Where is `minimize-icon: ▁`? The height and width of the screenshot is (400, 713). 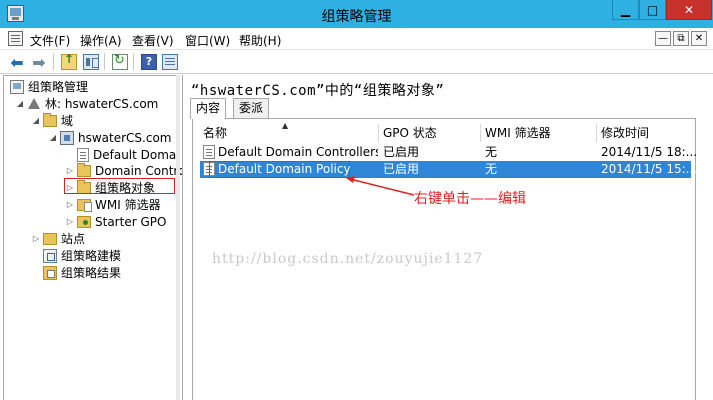
minimize-icon: ▁ is located at coordinates (625, 9).